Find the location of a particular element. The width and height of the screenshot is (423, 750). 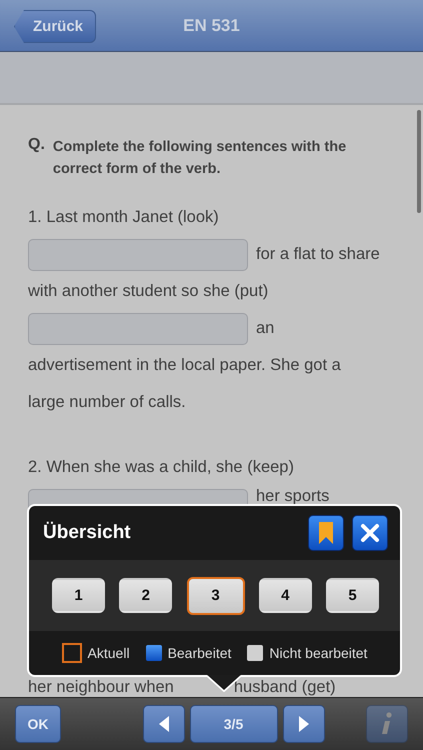

bookmark-button is located at coordinates (326, 533).